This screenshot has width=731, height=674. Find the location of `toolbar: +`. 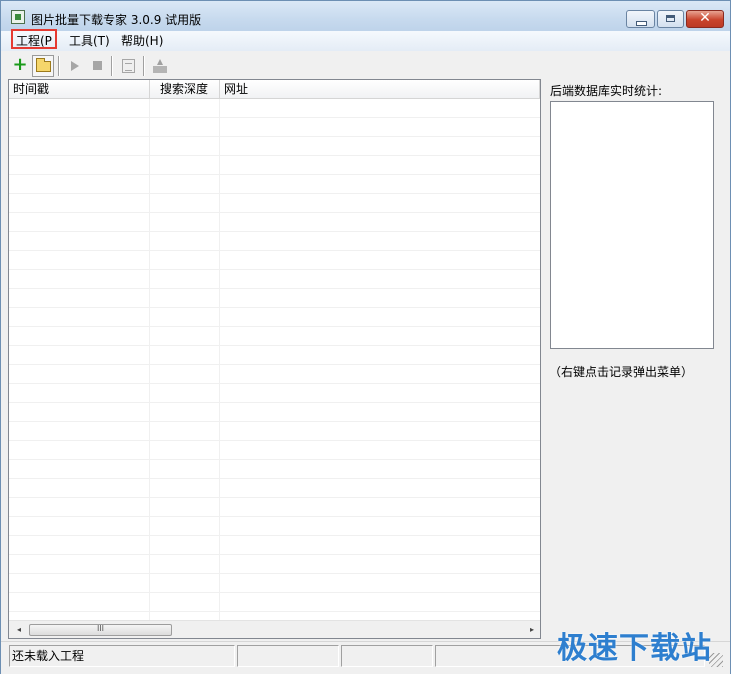

toolbar: + is located at coordinates (365, 65).